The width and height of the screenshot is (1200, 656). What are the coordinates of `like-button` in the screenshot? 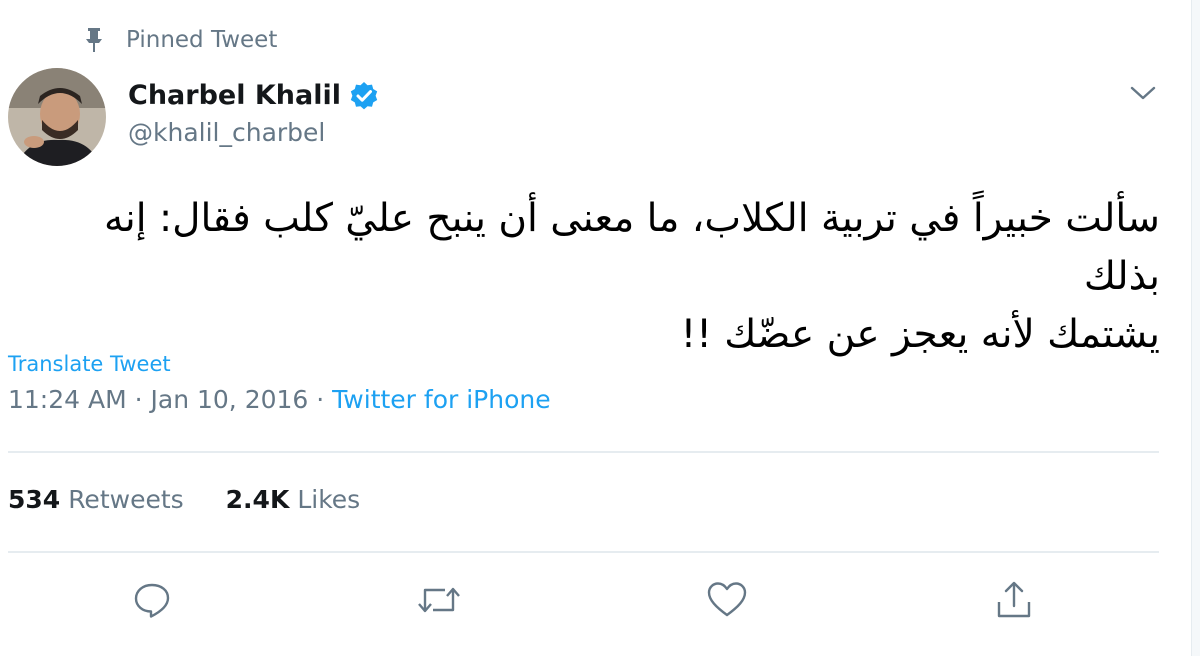 It's located at (727, 602).